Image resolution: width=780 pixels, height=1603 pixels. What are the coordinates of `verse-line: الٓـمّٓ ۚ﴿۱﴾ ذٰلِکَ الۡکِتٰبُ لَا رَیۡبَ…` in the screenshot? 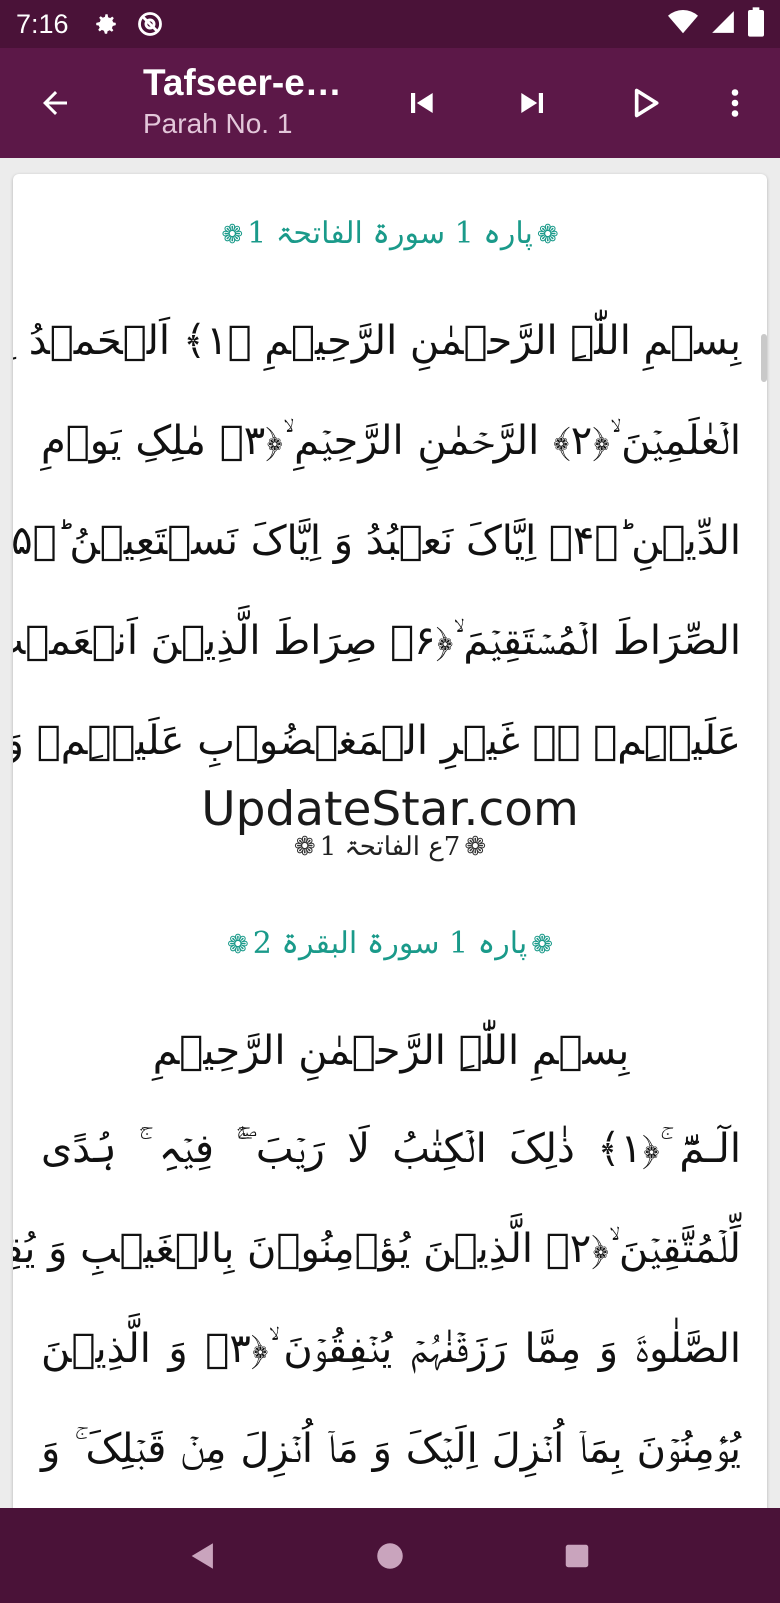 It's located at (391, 1149).